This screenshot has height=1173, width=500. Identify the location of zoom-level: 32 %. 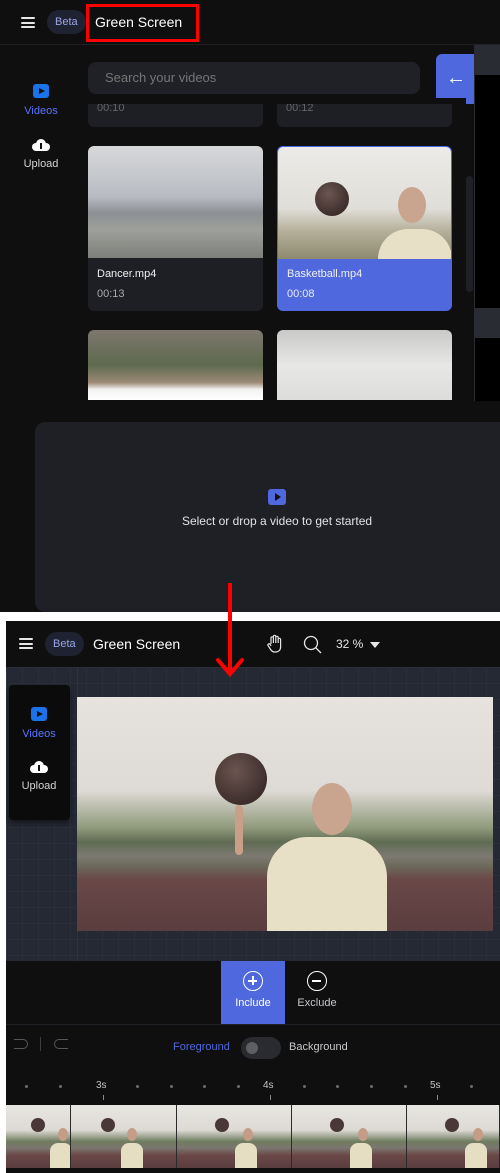
(349, 644).